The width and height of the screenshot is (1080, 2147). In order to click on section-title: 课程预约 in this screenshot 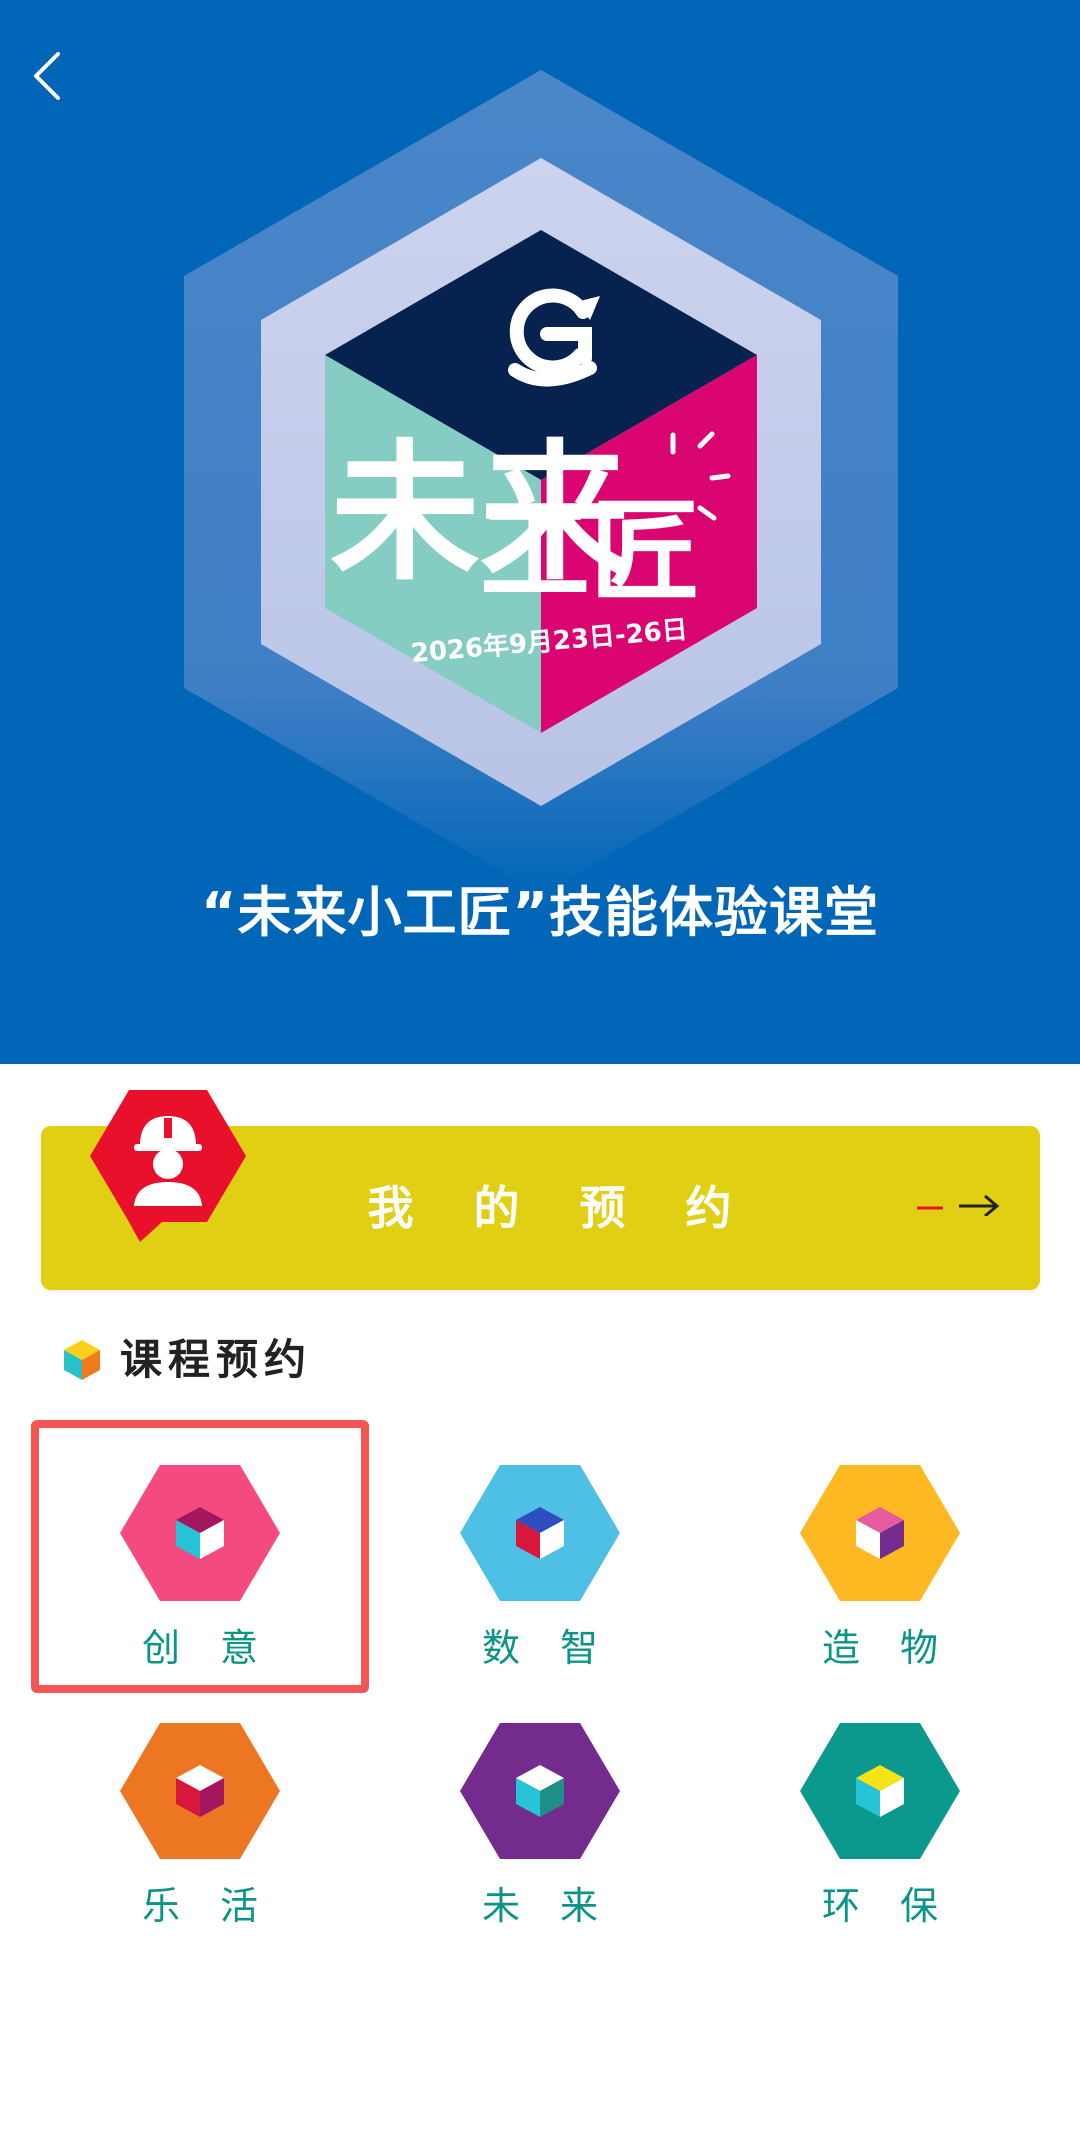, I will do `click(216, 1359)`.